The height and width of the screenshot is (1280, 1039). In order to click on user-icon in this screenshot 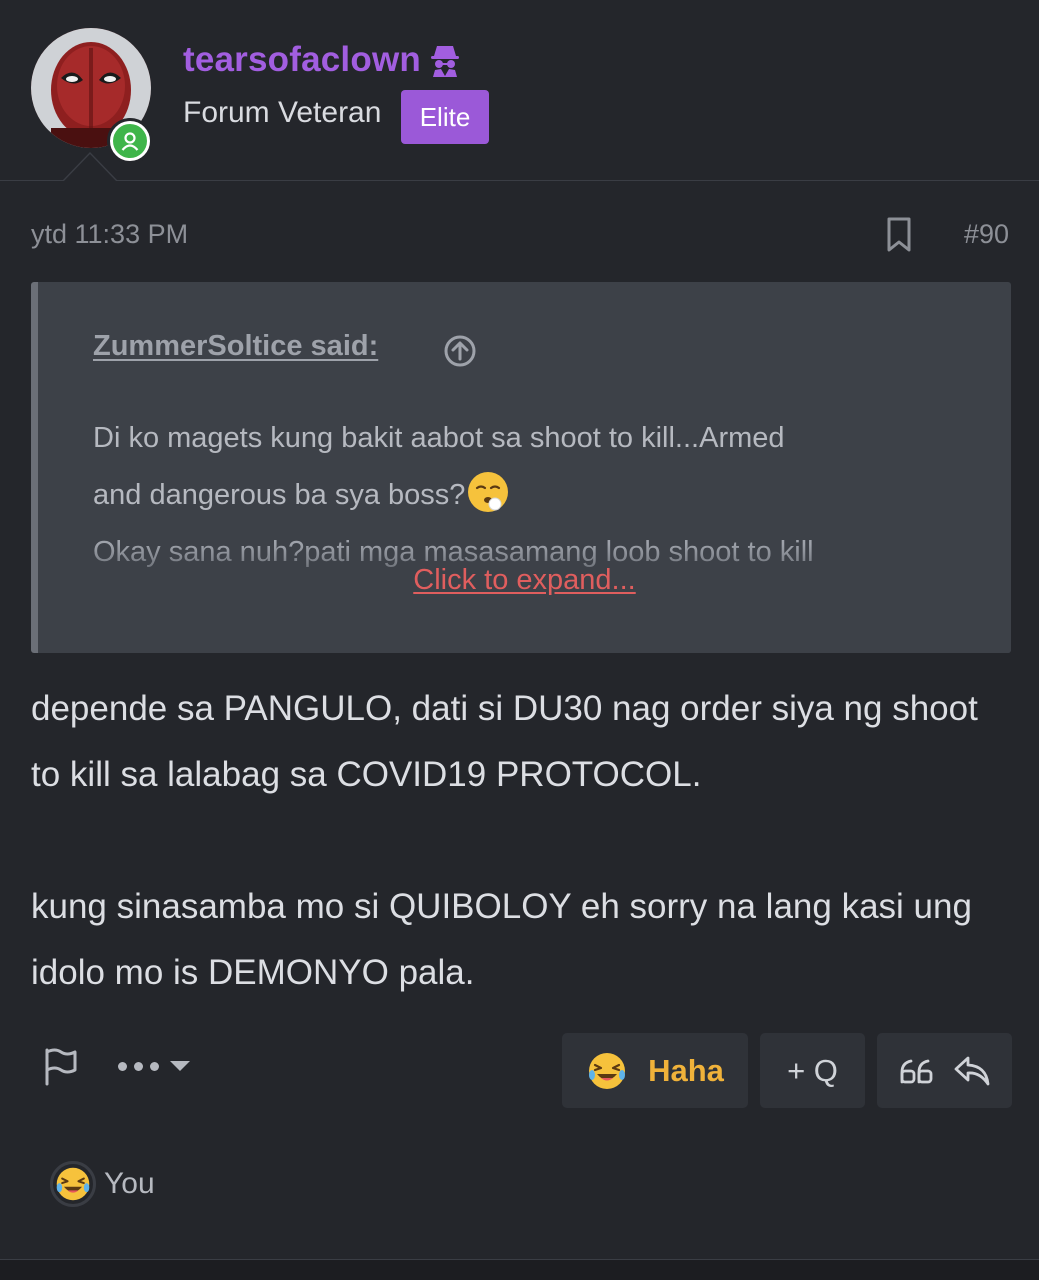, I will do `click(130, 141)`.